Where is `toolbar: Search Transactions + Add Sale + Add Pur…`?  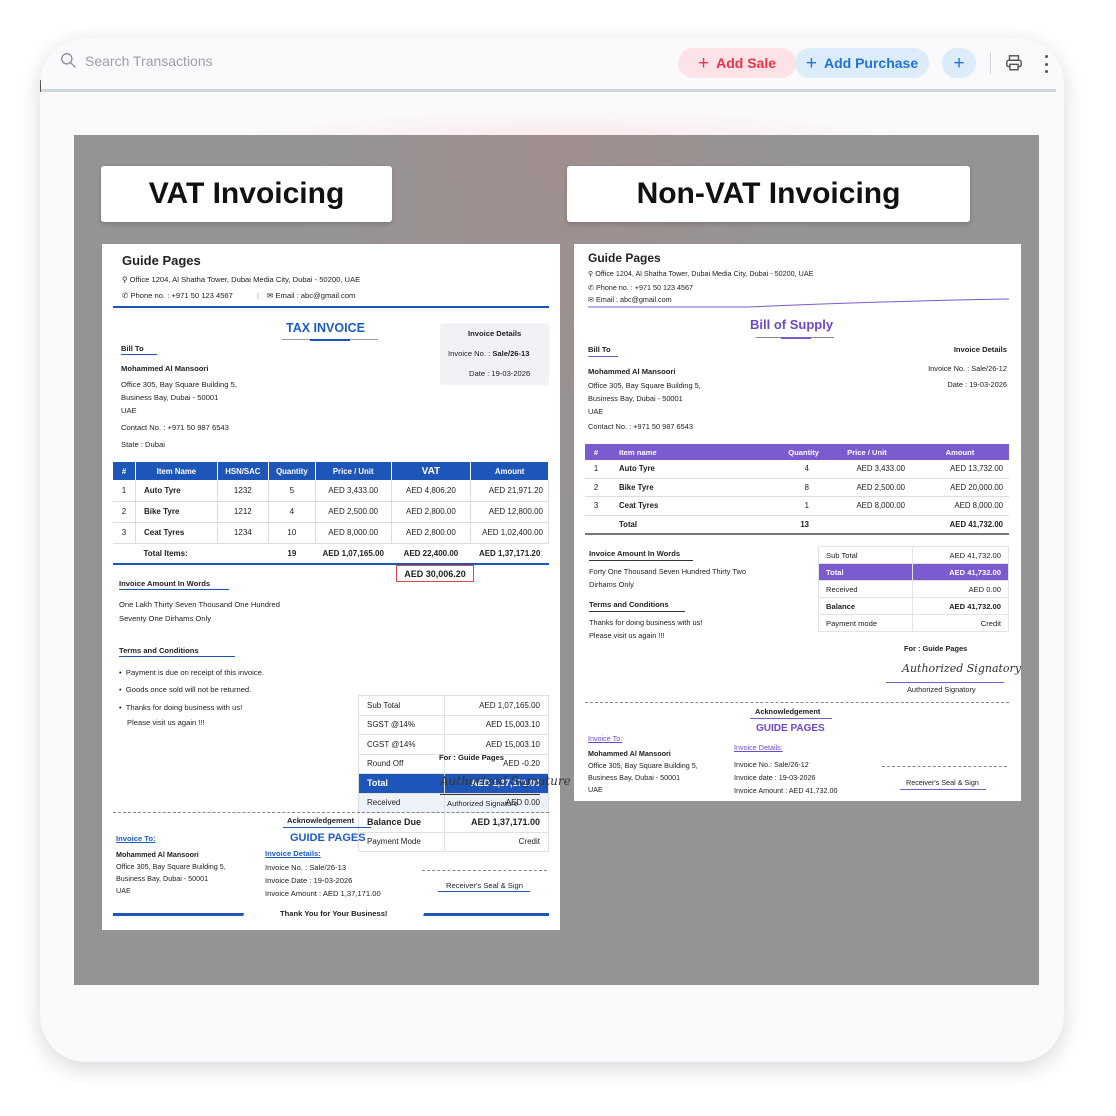 toolbar: Search Transactions + Add Sale + Add Pur… is located at coordinates (552, 64).